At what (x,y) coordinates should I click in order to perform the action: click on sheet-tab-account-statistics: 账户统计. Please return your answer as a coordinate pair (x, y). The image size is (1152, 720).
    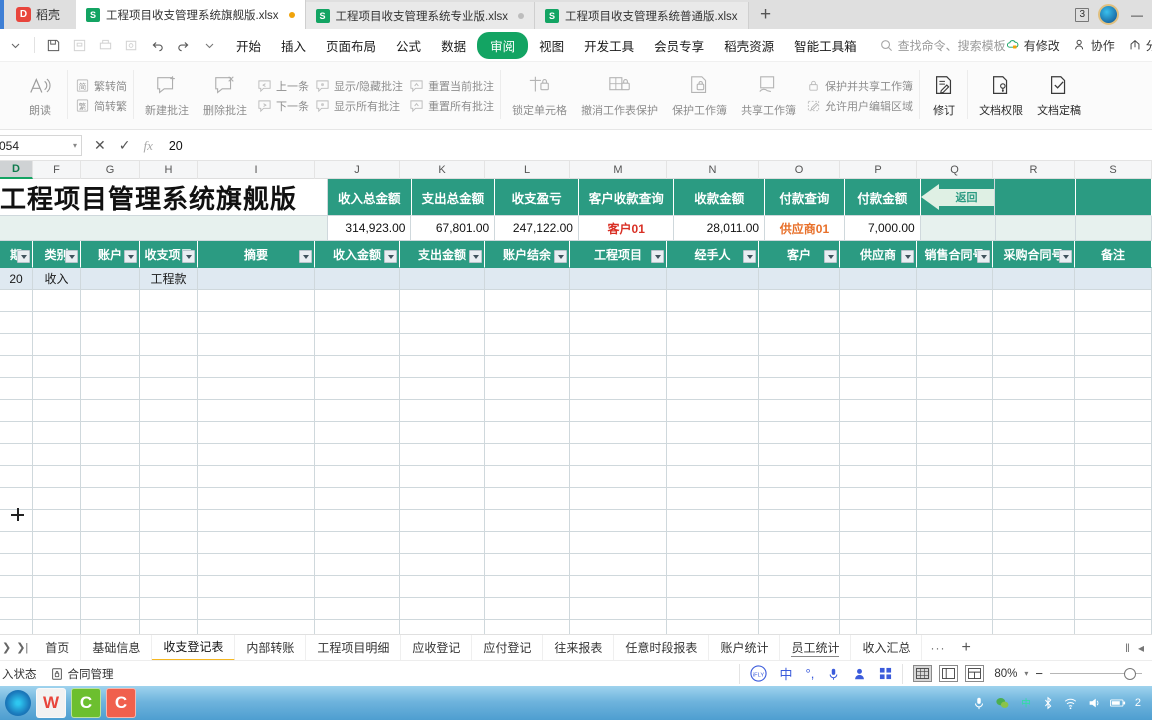
    Looking at the image, I should click on (745, 647).